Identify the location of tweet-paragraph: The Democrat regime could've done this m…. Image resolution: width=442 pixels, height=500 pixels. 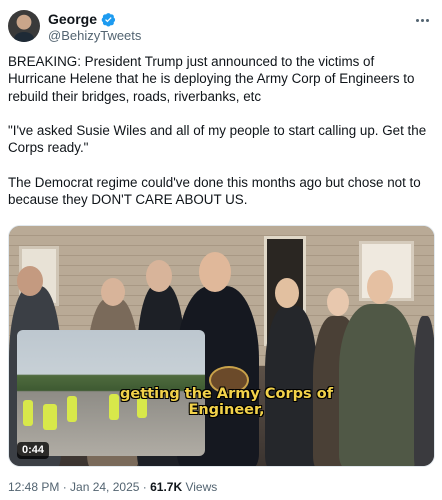
(214, 191).